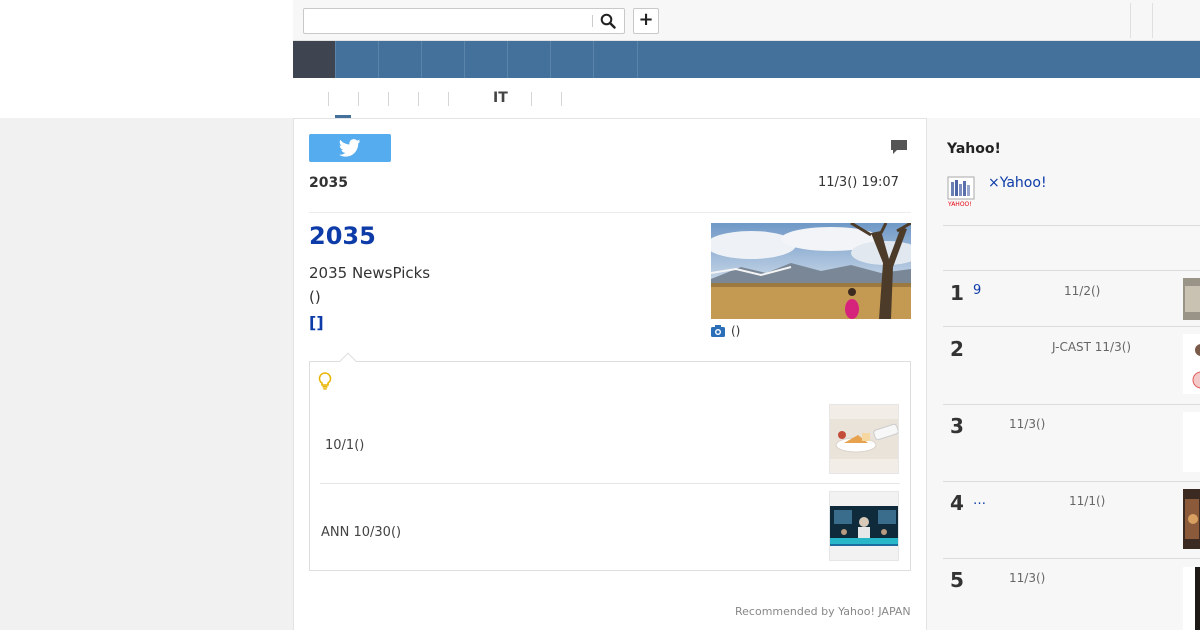 The width and height of the screenshot is (1200, 630). Describe the element at coordinates (959, 204) in the screenshot. I see `svg-text: YAHOO!` at that location.